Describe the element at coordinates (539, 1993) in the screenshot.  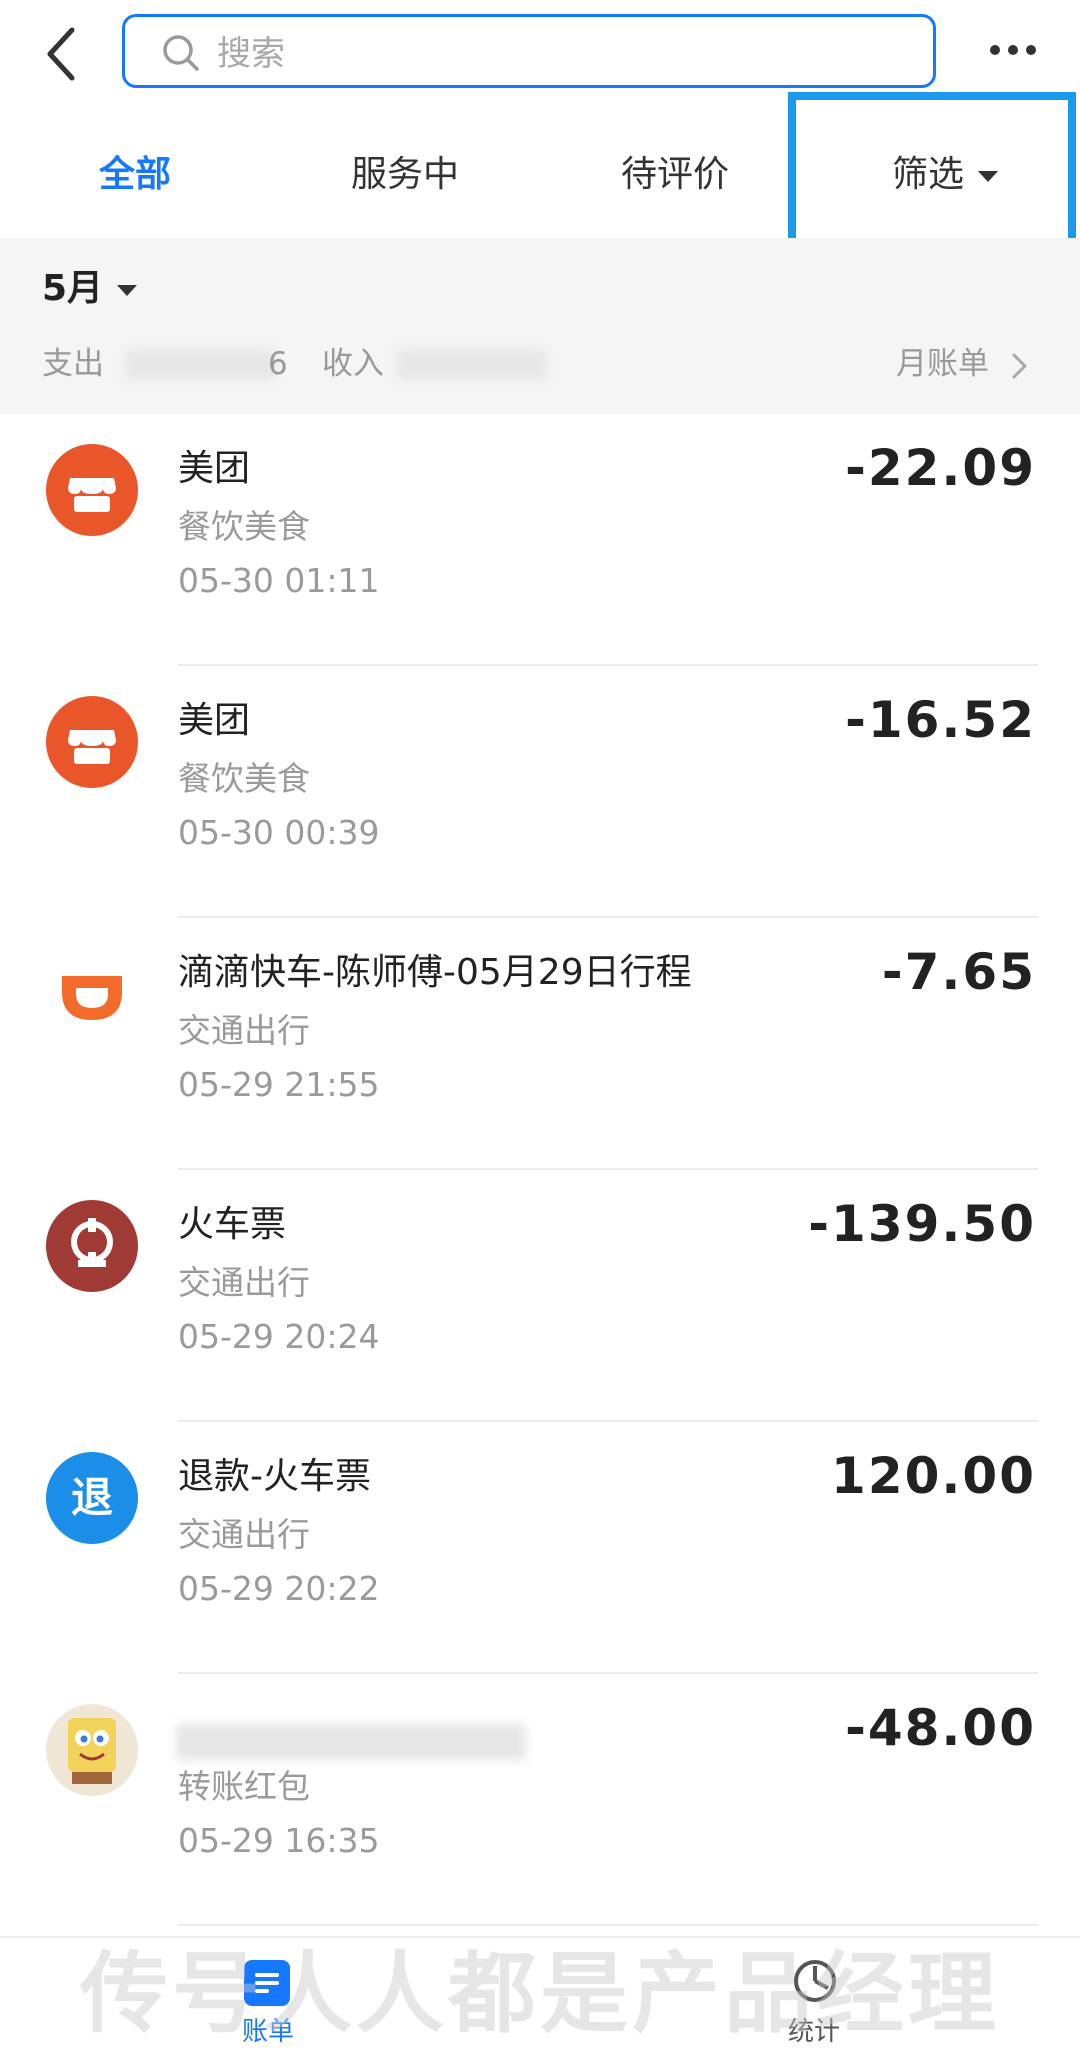
I see `watermark: 传号人人都是产品经理` at that location.